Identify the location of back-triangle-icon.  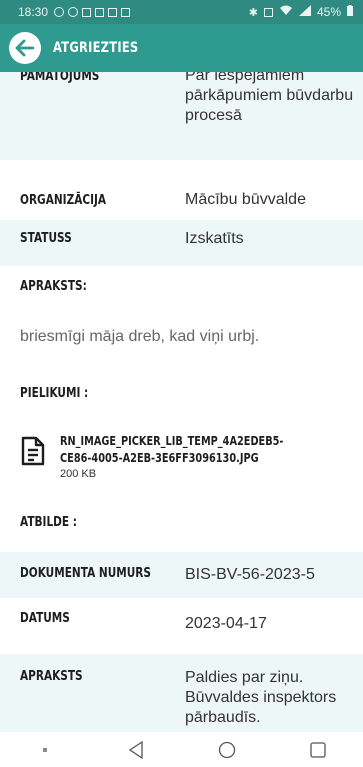
(135, 749).